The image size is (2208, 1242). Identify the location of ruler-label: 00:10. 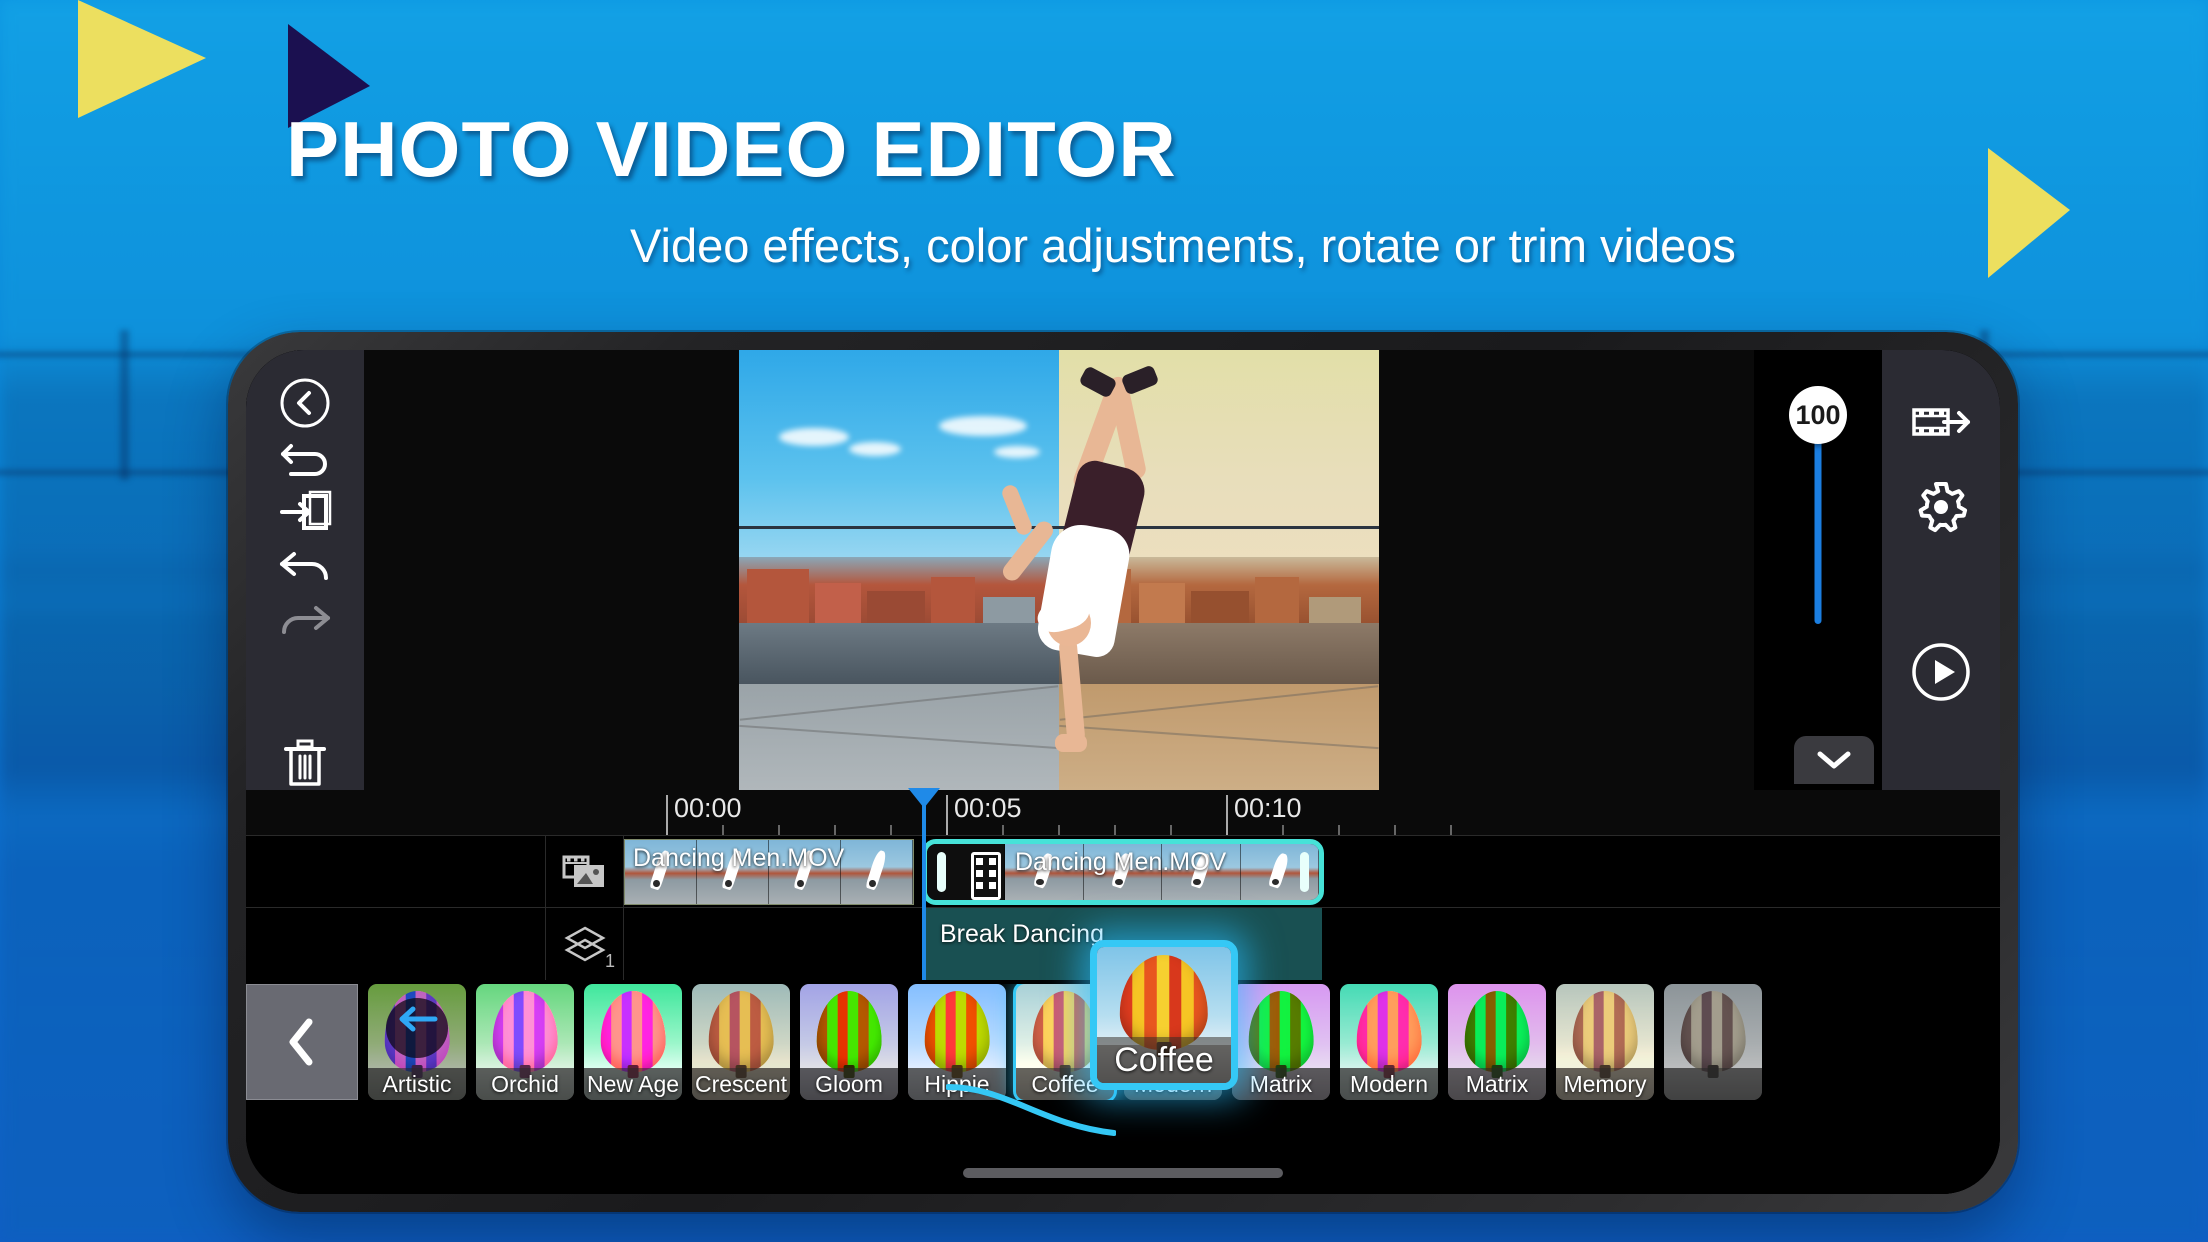
(1264, 812).